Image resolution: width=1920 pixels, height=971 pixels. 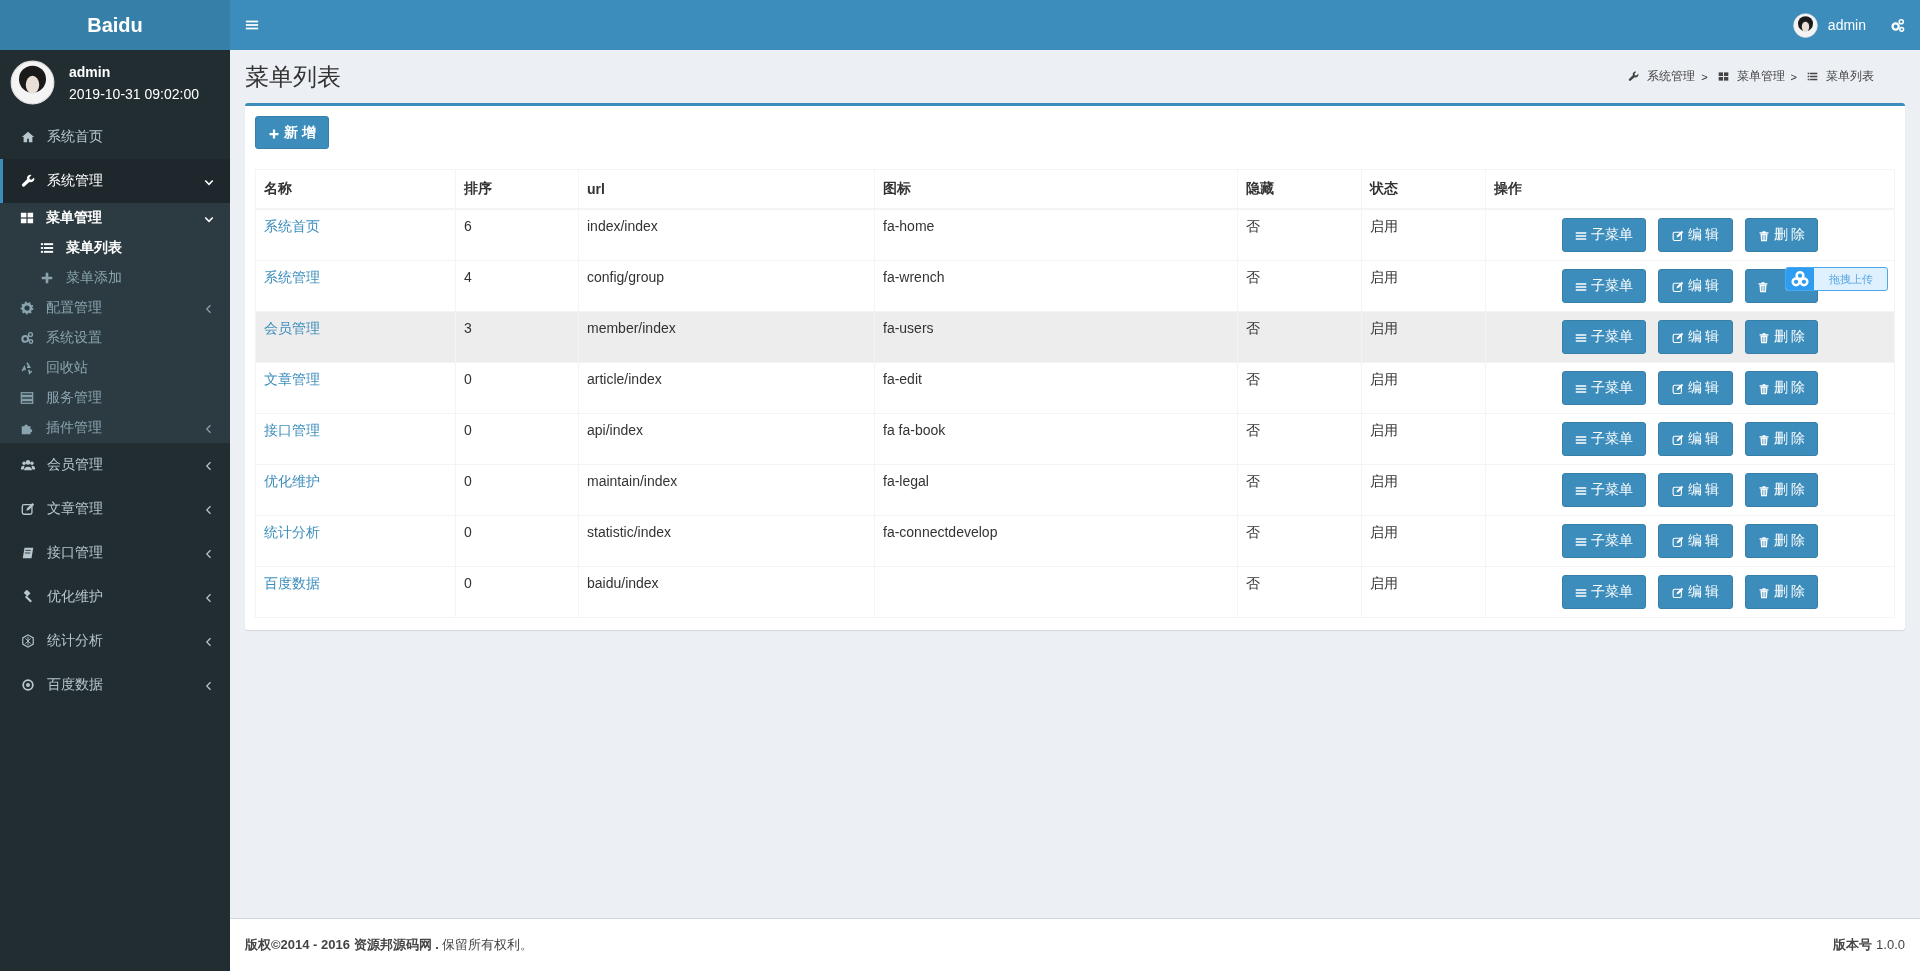 What do you see at coordinates (1056, 337) in the screenshot?
I see `table-cell: fa-users` at bounding box center [1056, 337].